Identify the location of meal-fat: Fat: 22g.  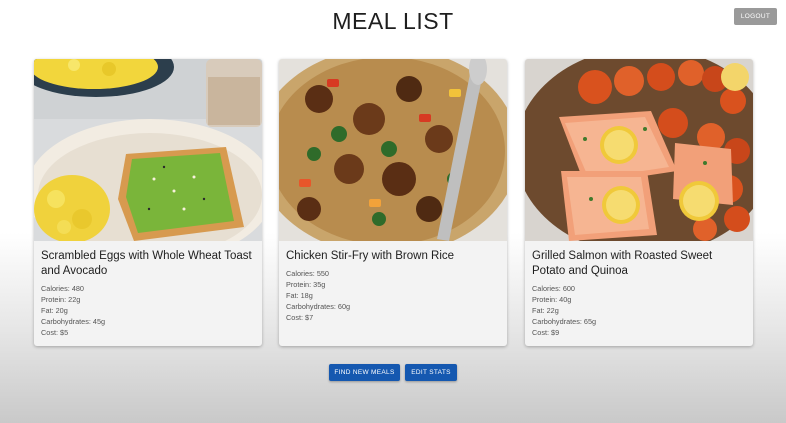
(545, 310).